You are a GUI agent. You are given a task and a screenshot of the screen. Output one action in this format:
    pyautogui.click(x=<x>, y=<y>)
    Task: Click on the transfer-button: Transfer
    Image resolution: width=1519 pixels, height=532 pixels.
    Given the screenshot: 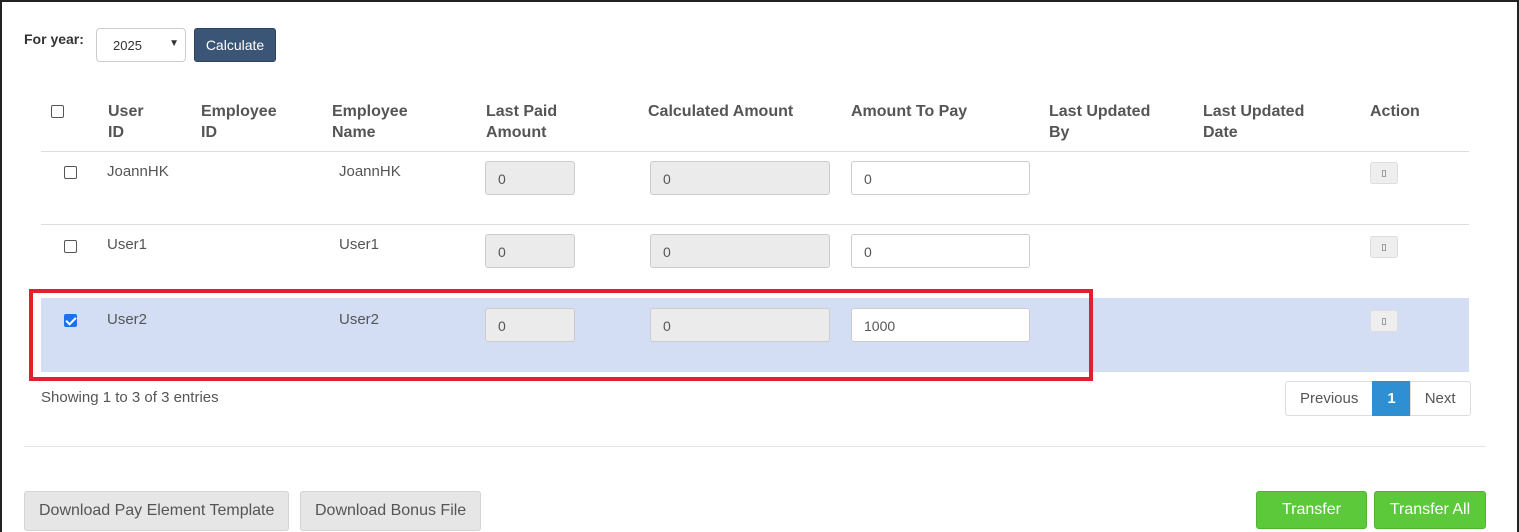 What is the action you would take?
    pyautogui.click(x=1311, y=510)
    